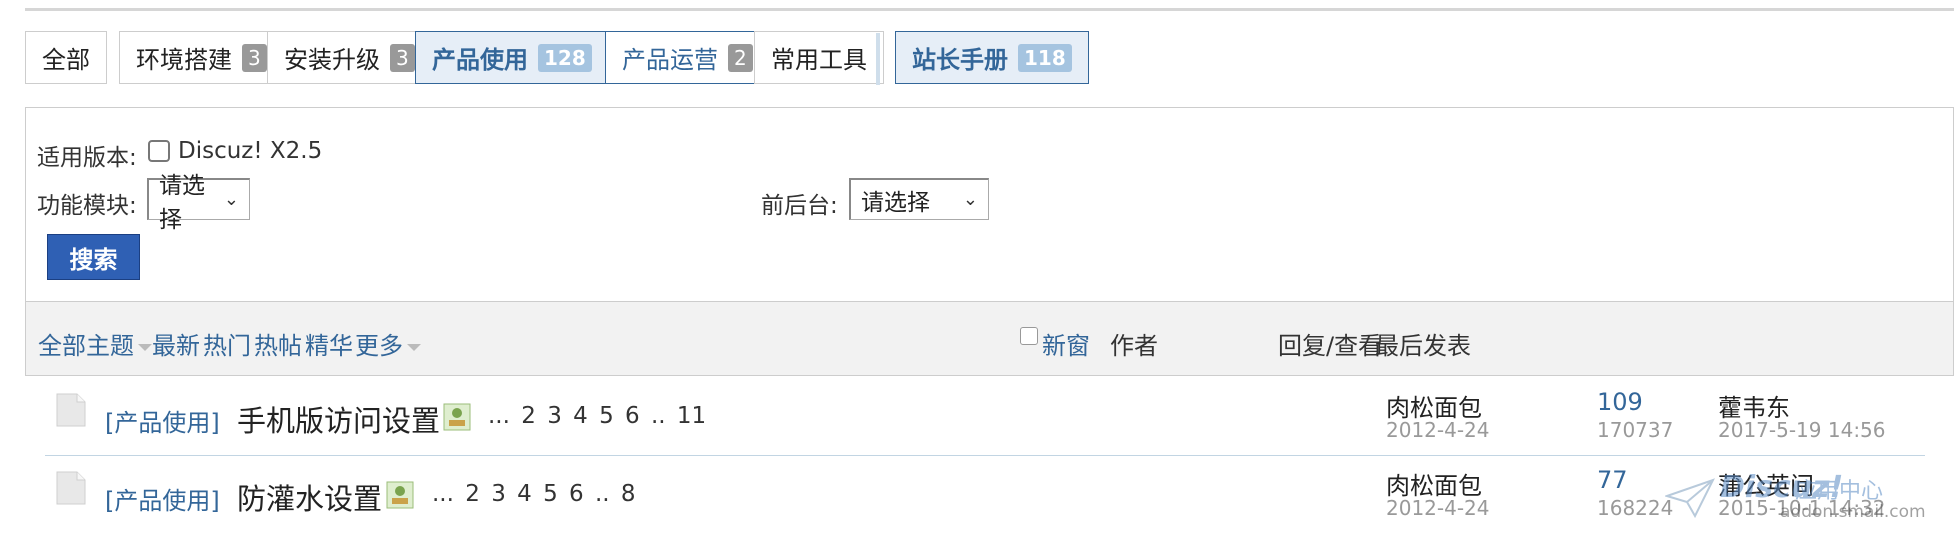 This screenshot has height=534, width=1954. I want to click on top-divider, so click(989, 9).